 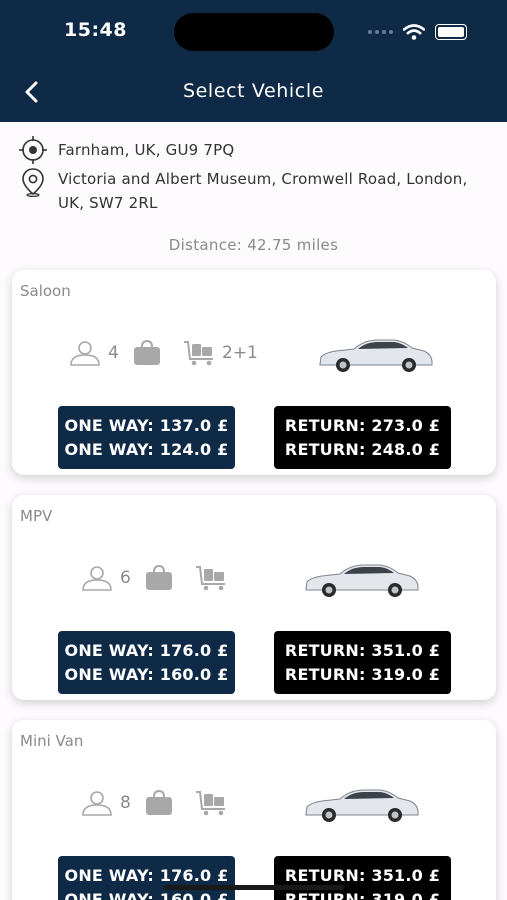 I want to click on passenger-count: 6, so click(x=125, y=578).